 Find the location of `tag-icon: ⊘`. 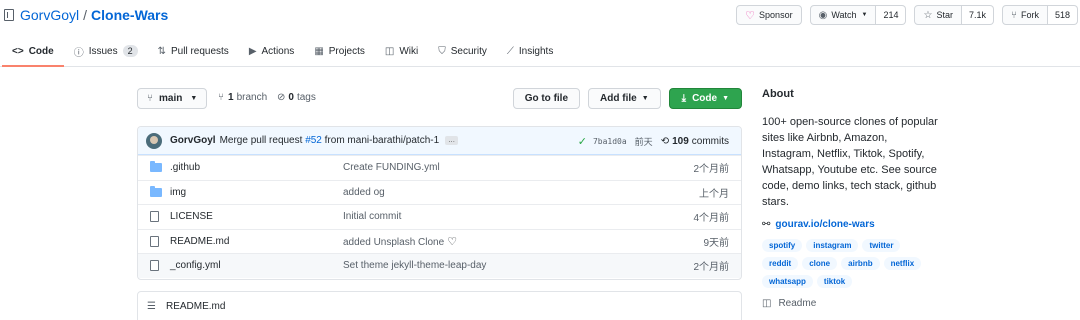

tag-icon: ⊘ is located at coordinates (281, 97).